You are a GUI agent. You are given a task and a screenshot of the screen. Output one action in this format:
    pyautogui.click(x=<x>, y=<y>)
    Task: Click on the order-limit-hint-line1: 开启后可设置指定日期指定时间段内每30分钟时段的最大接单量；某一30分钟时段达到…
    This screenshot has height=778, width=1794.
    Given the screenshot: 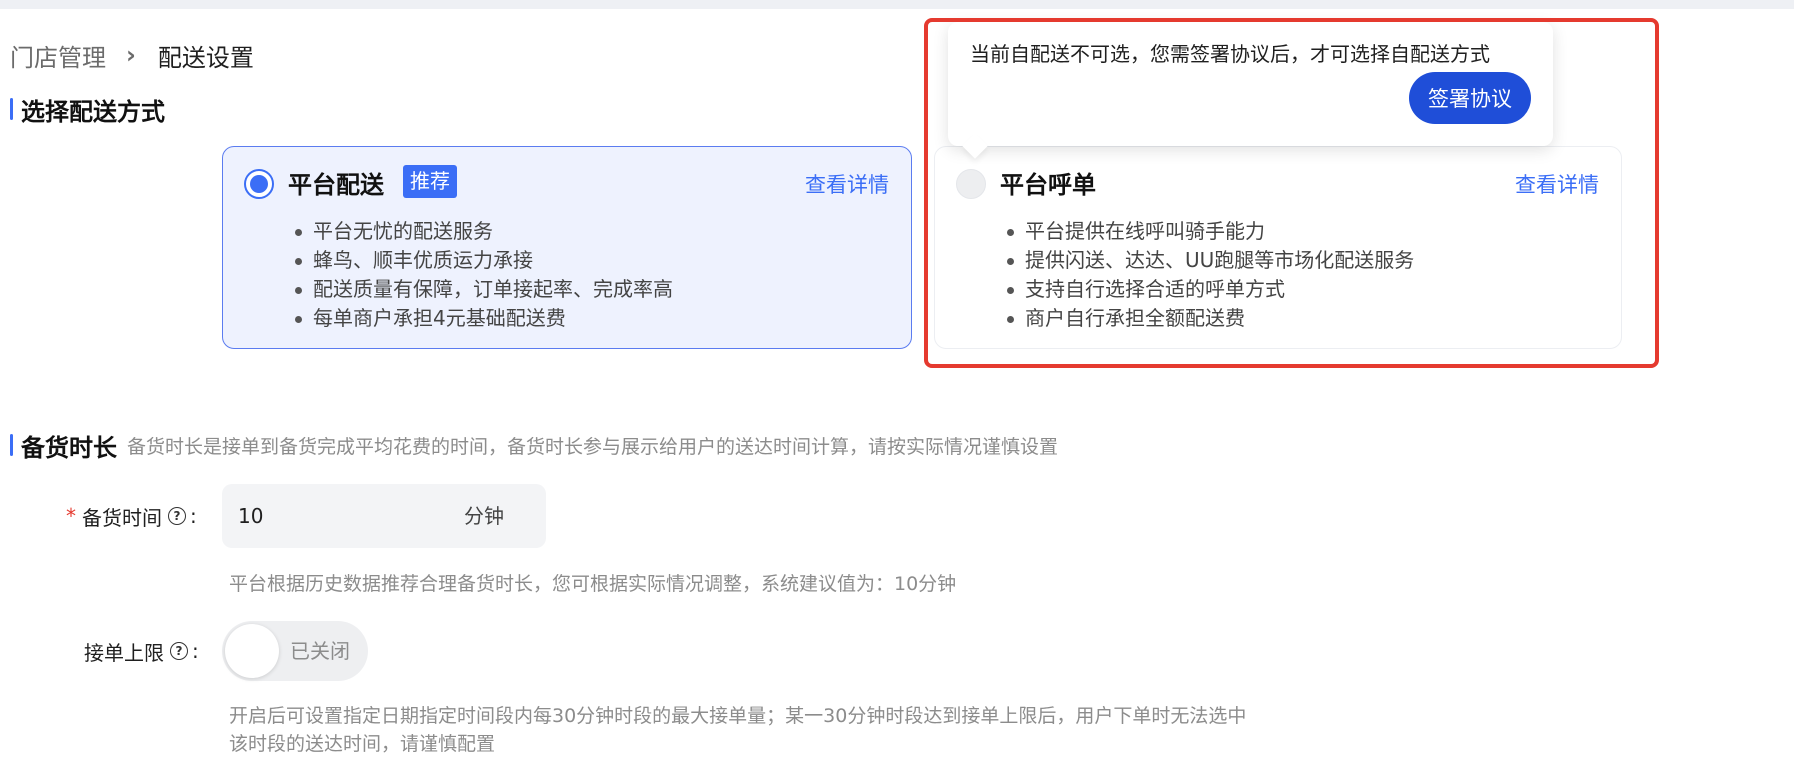 What is the action you would take?
    pyautogui.click(x=738, y=716)
    